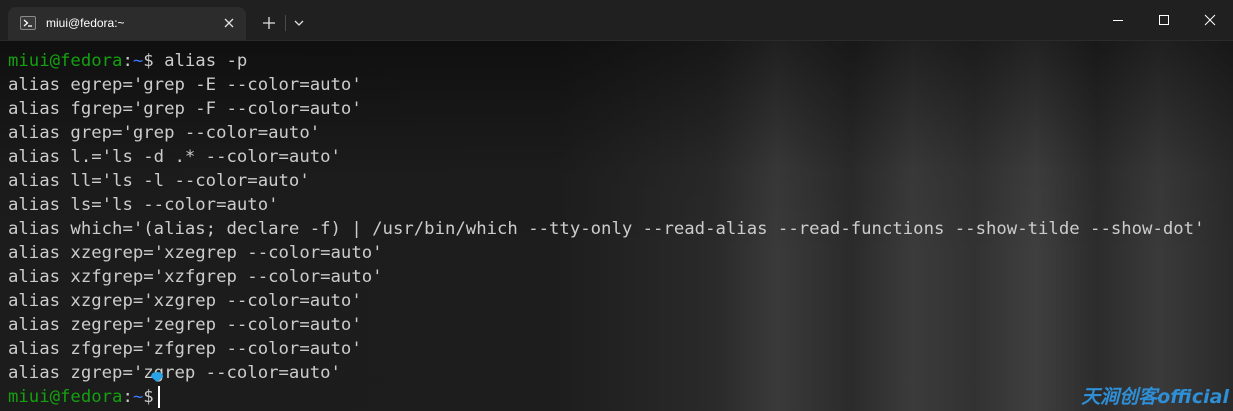 Image resolution: width=1233 pixels, height=411 pixels. I want to click on output-line: alias l.='ls -d .* --color=auto', so click(174, 157).